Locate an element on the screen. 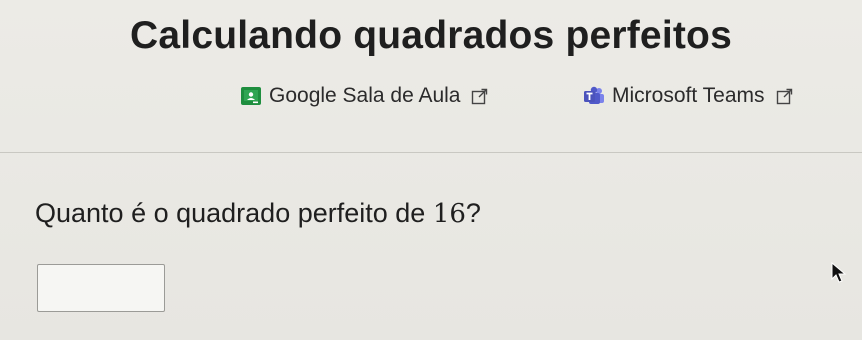 This screenshot has width=862, height=340. question-prefix: Quanto é o quadrado perfeito de is located at coordinates (234, 213).